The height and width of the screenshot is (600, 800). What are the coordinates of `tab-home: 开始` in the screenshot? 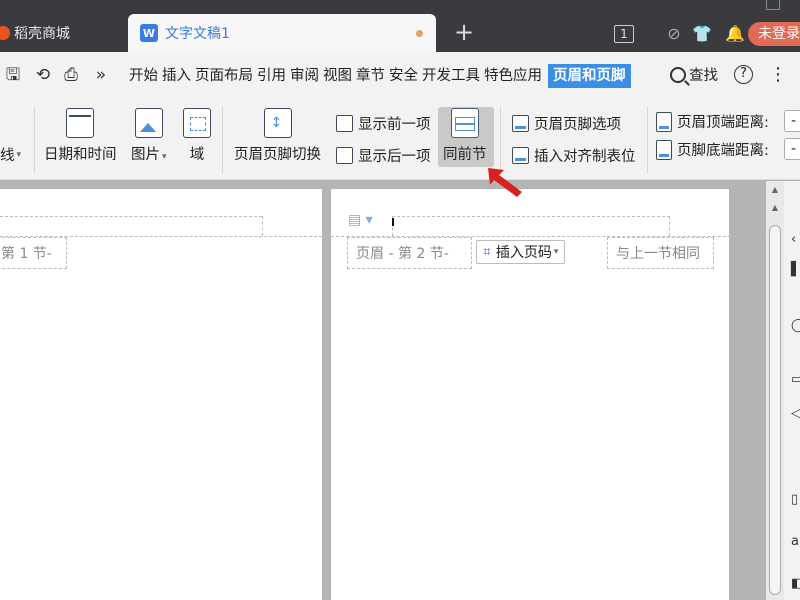 It's located at (143, 76).